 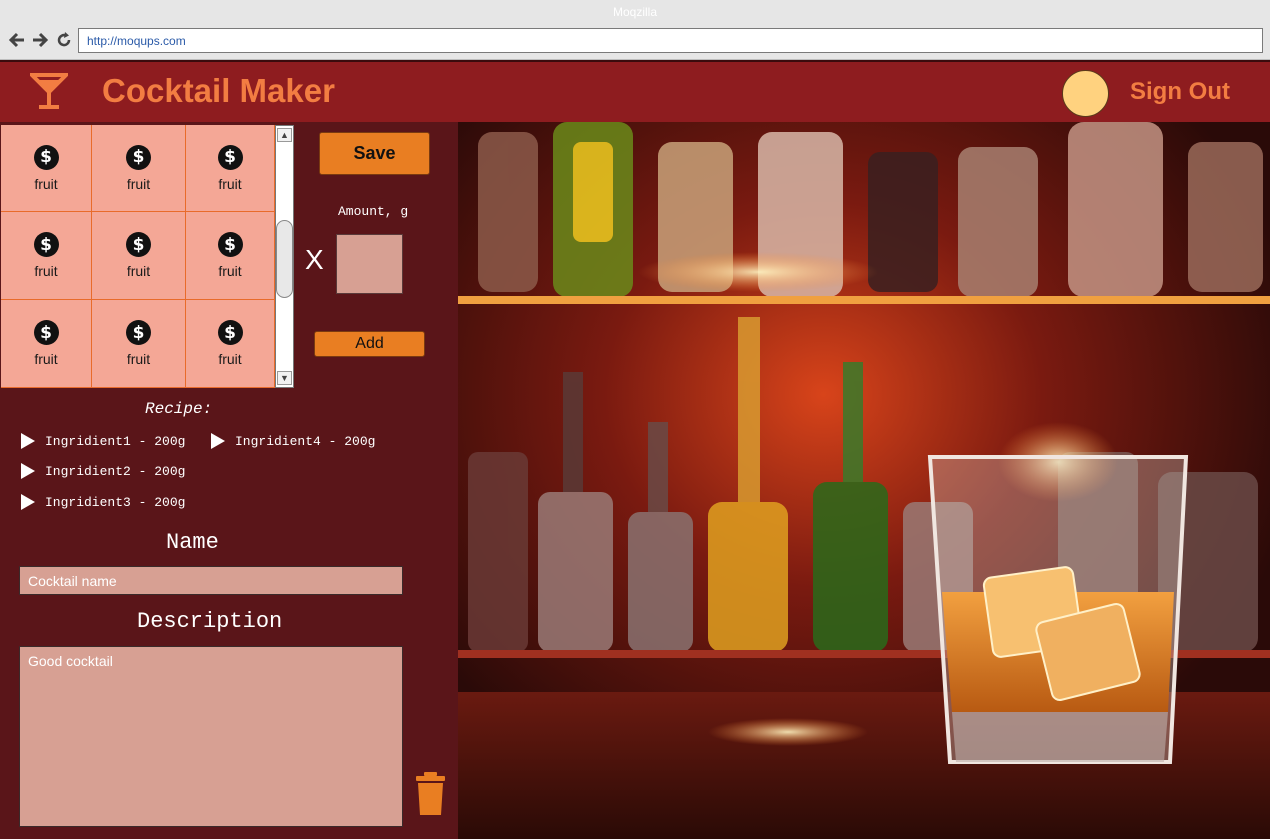 What do you see at coordinates (1085, 93) in the screenshot?
I see `avatar` at bounding box center [1085, 93].